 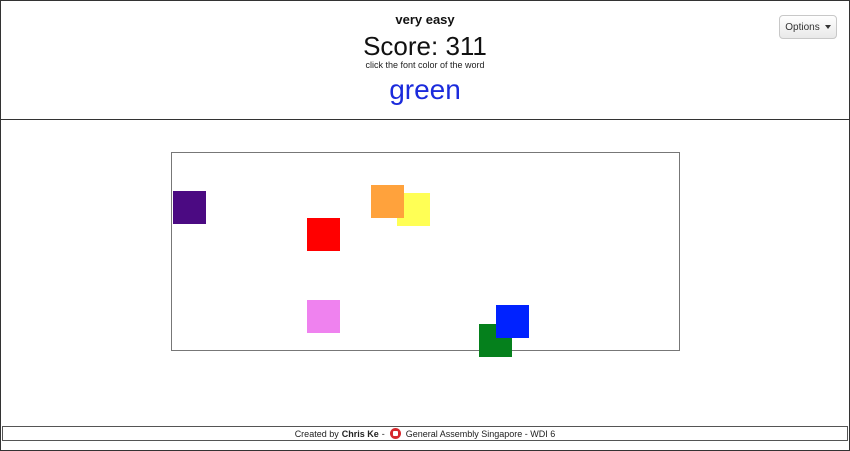 I want to click on options-button-label: Options, so click(x=802, y=27).